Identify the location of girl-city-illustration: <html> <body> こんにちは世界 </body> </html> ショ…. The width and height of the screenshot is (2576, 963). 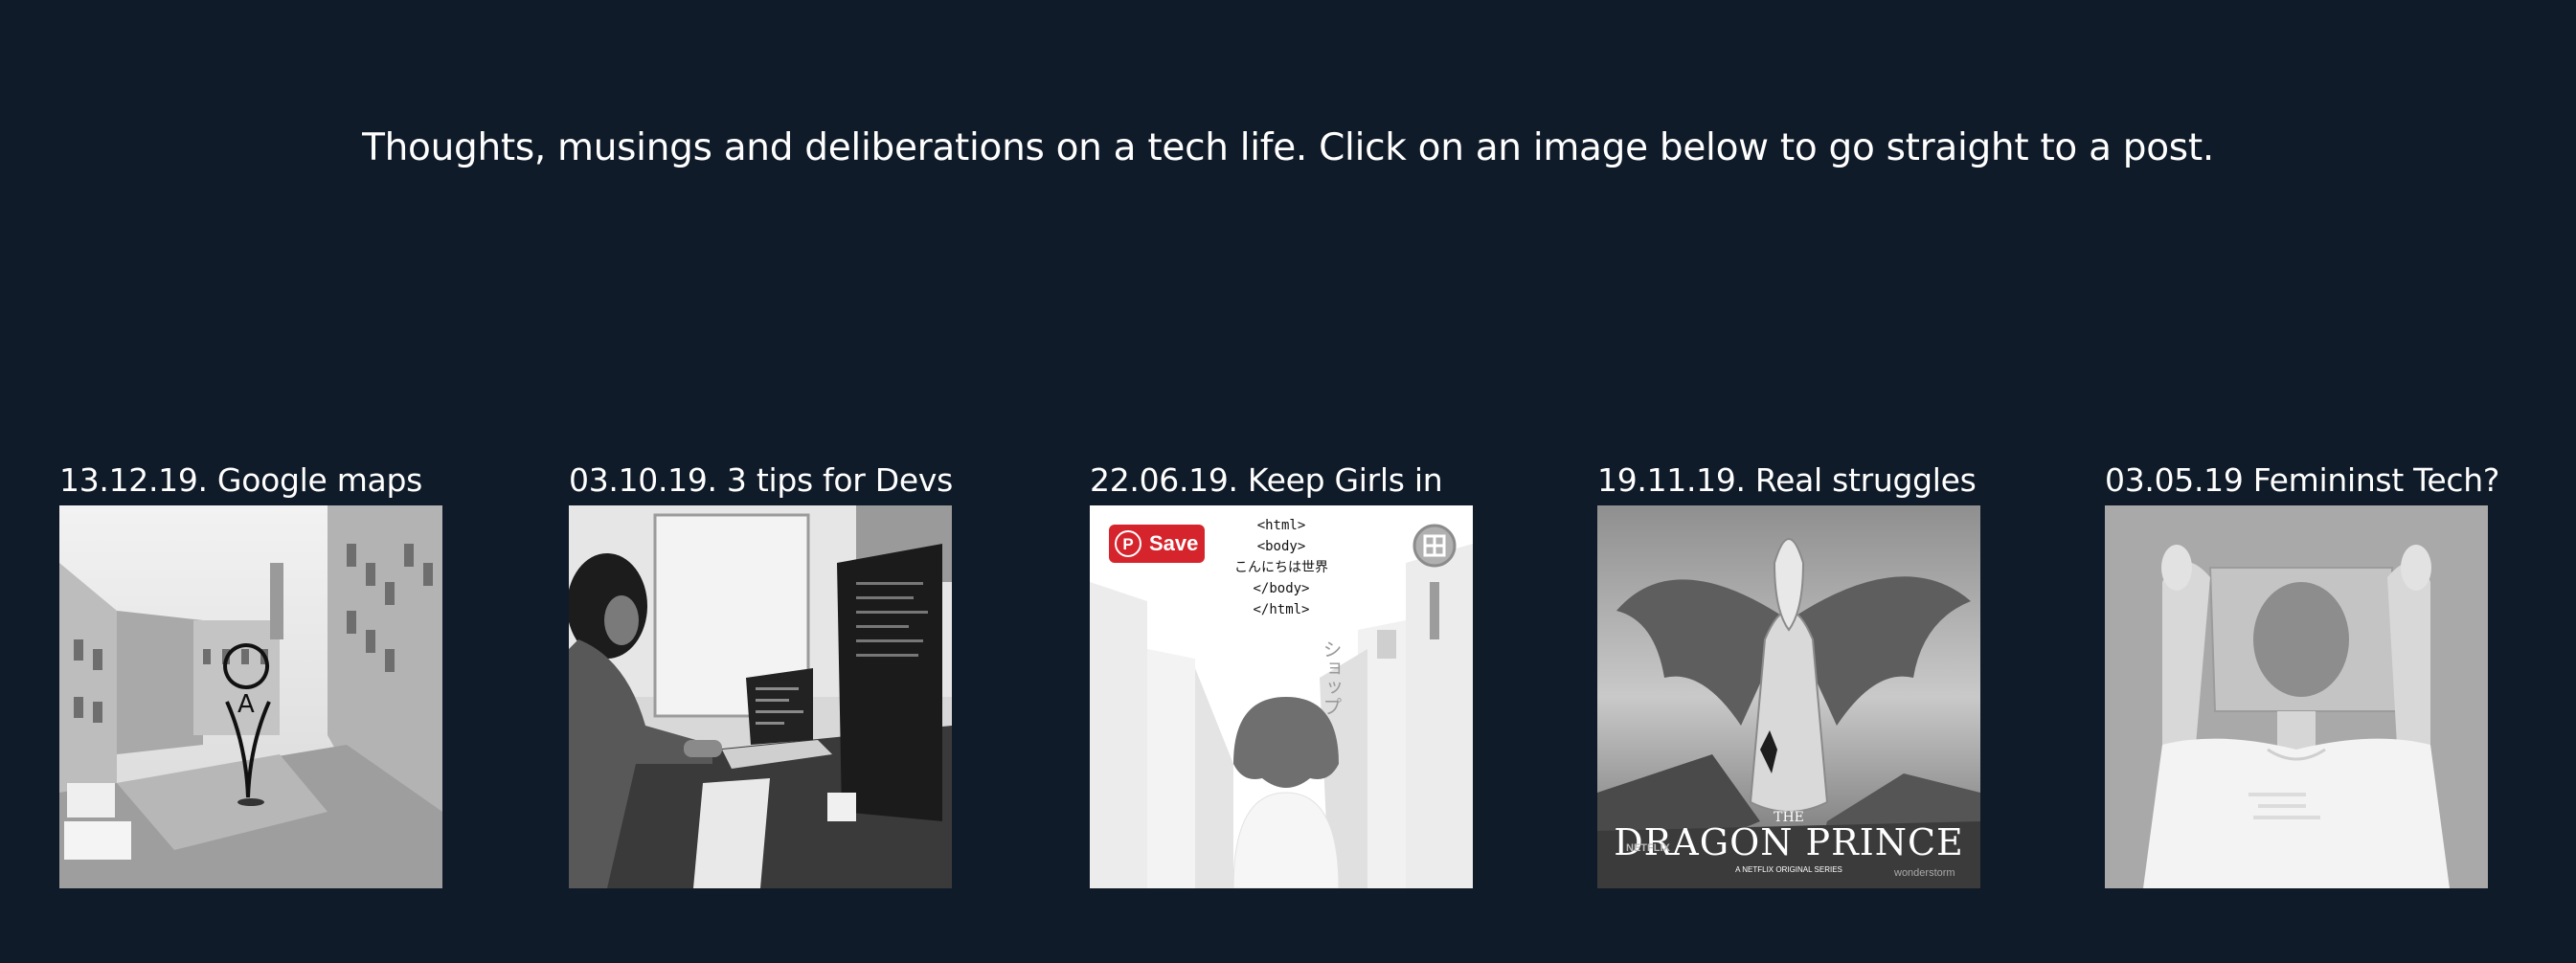
(1281, 696).